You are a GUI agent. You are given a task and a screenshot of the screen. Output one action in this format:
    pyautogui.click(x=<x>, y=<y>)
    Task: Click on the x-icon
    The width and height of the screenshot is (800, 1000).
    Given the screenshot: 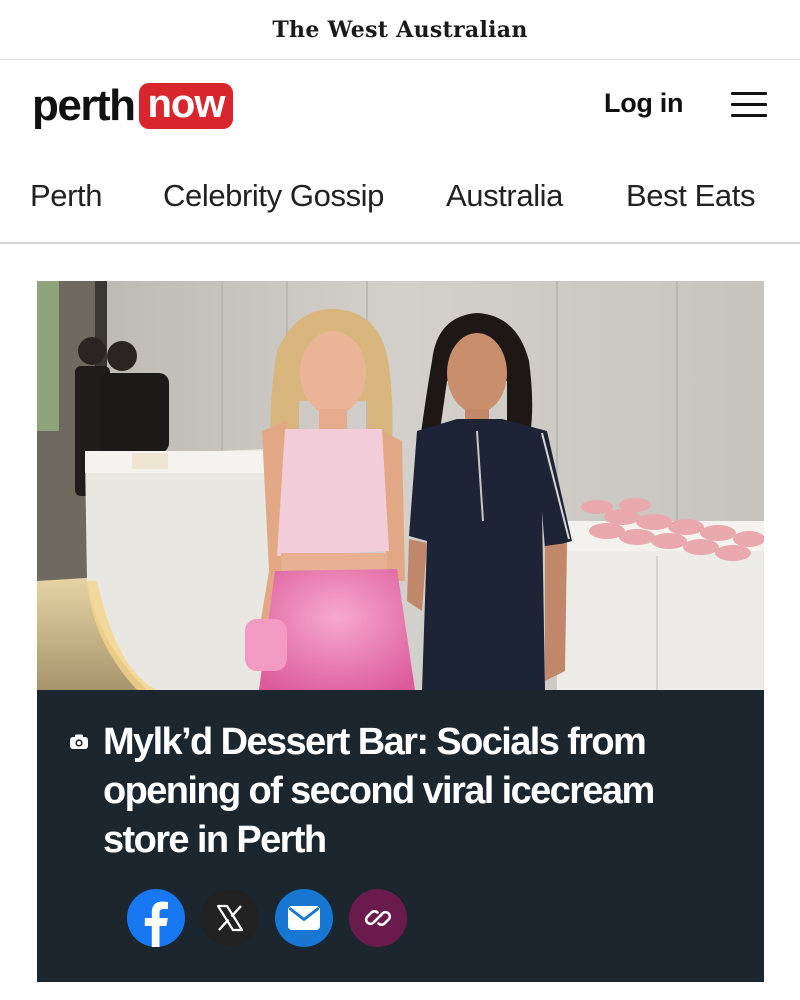 What is the action you would take?
    pyautogui.click(x=230, y=918)
    